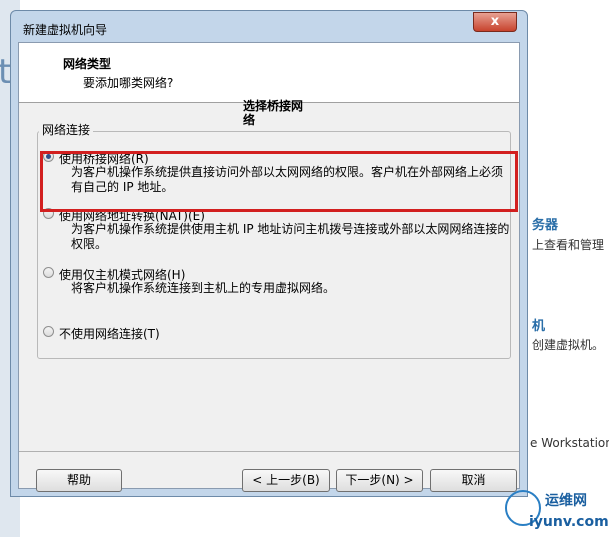 The image size is (609, 537). Describe the element at coordinates (87, 64) in the screenshot. I see `page-title: 网络类型` at that location.